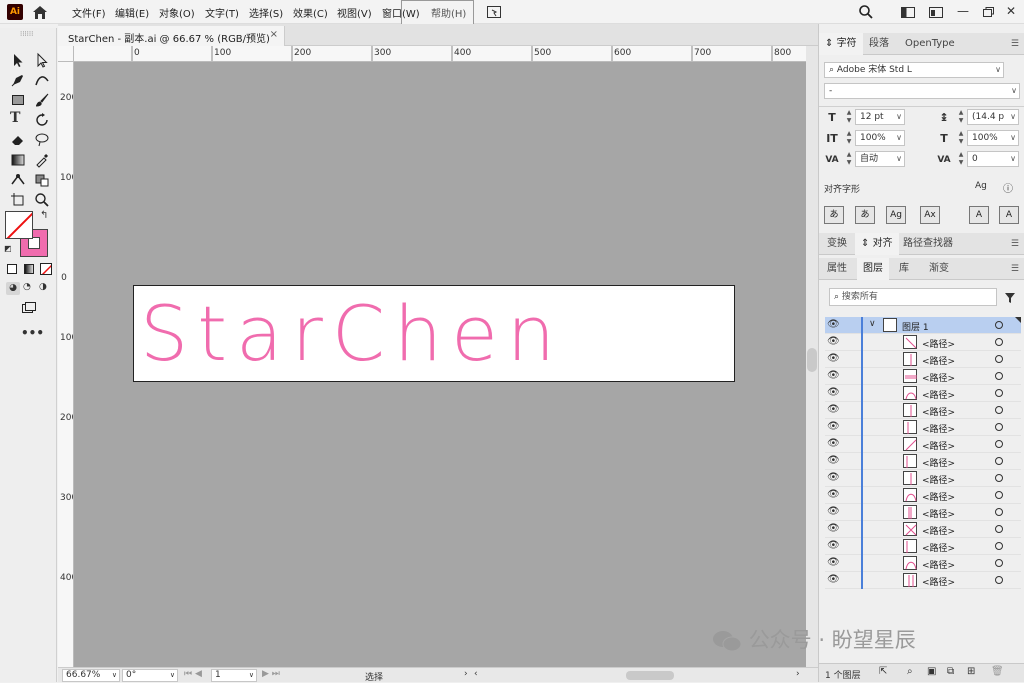 The image size is (1024, 683). I want to click on artboard-tool-icon, so click(18, 200).